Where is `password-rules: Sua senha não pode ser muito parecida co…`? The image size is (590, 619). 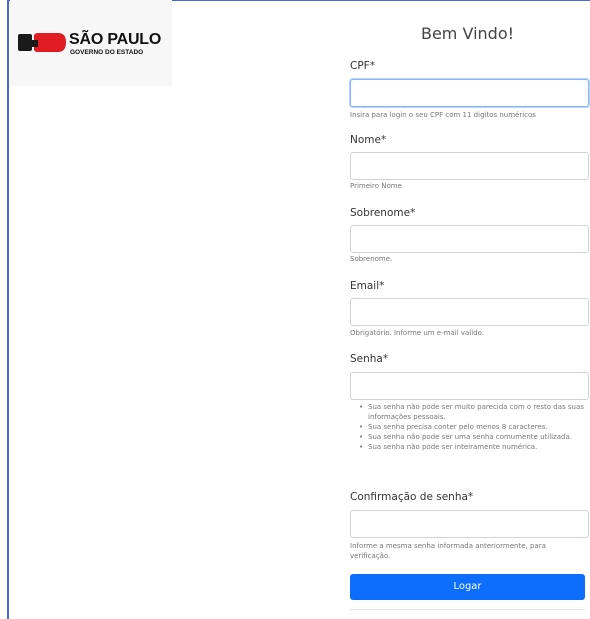
password-rules: Sua senha não pode ser muito parecida co… is located at coordinates (472, 427).